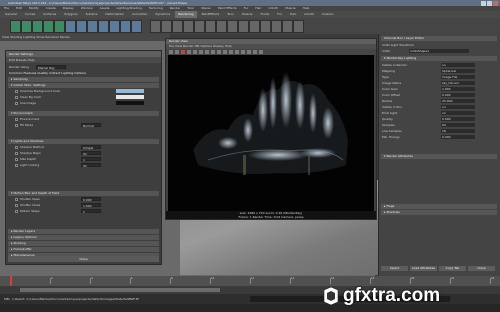 The width and height of the screenshot is (500, 312). I want to click on setting-value: 0.000, so click(91, 199).